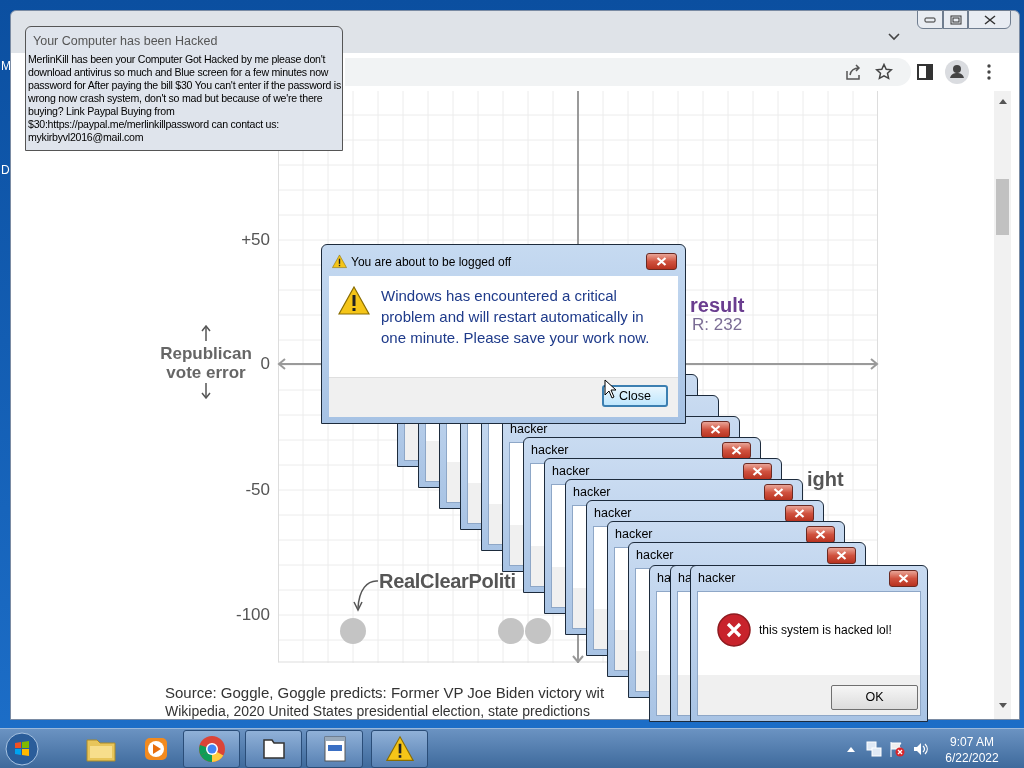 This screenshot has width=1024, height=768. What do you see at coordinates (447, 581) in the screenshot?
I see `annotation-label: RealClearPoliti` at bounding box center [447, 581].